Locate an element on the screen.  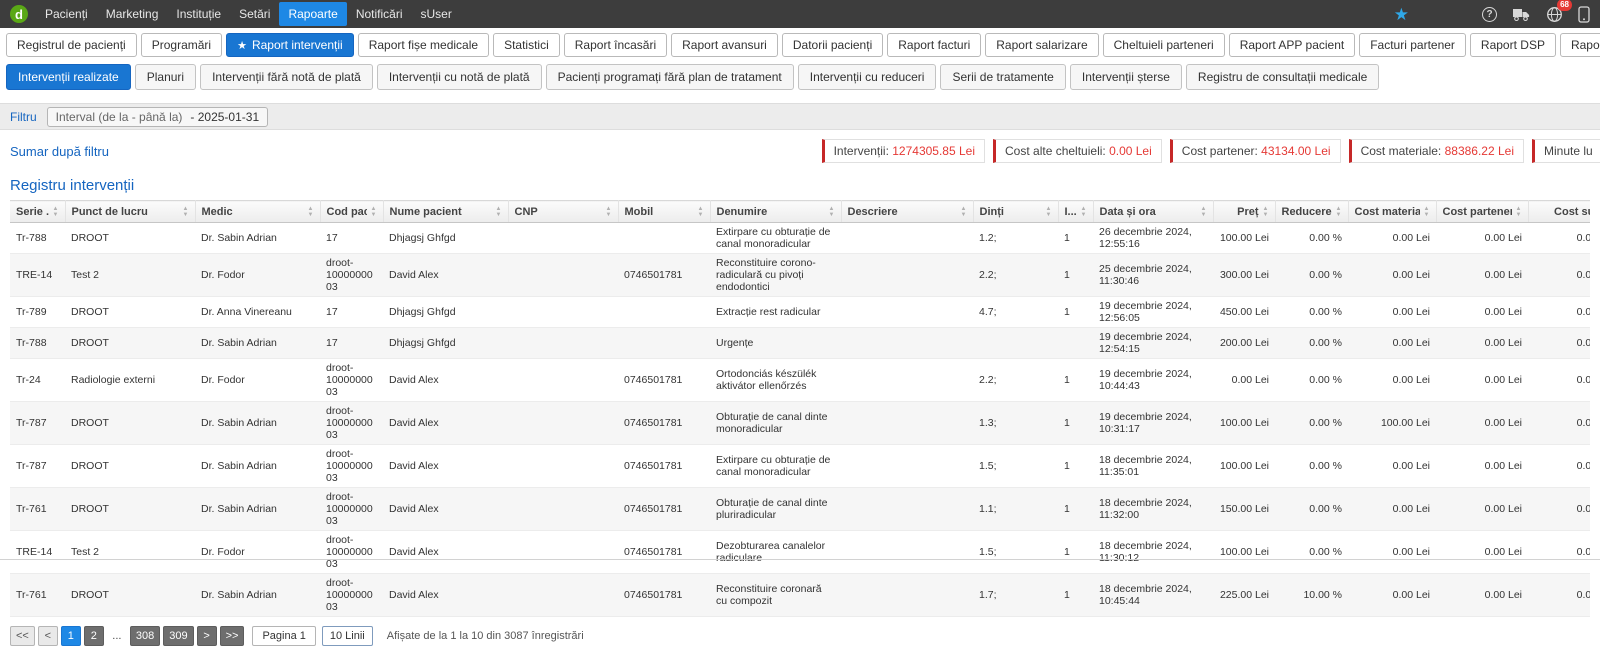
summary-filter-link: Sumar după filtru is located at coordinates (59, 151).